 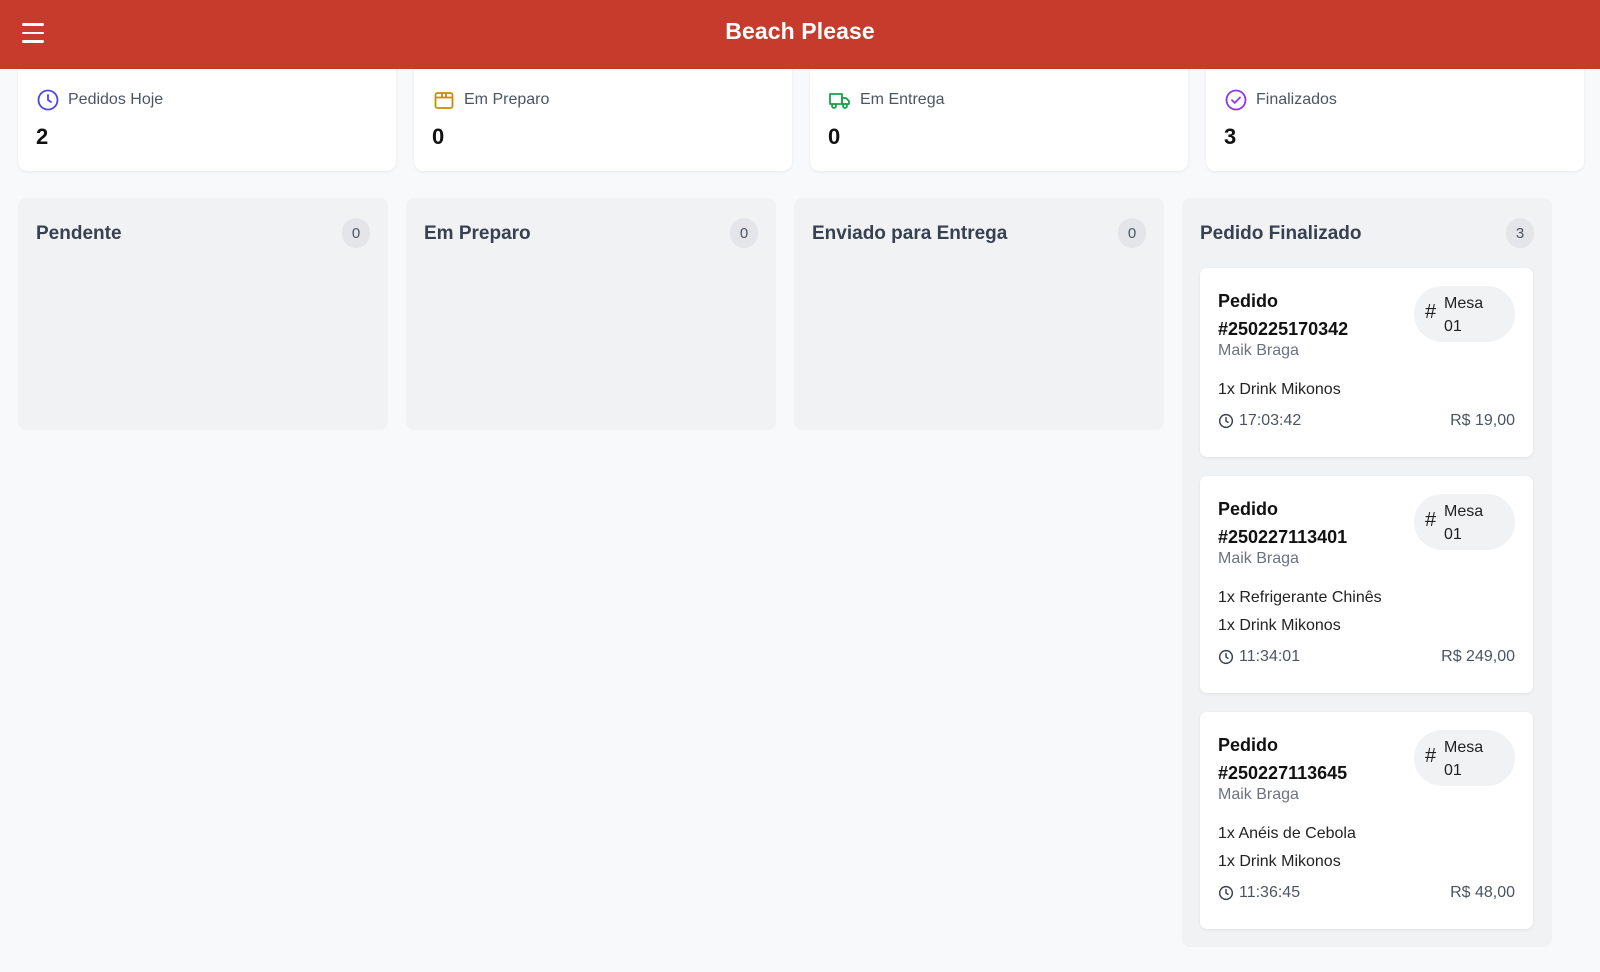 I want to click on column-title: Pedido Finalizado, so click(x=1281, y=233).